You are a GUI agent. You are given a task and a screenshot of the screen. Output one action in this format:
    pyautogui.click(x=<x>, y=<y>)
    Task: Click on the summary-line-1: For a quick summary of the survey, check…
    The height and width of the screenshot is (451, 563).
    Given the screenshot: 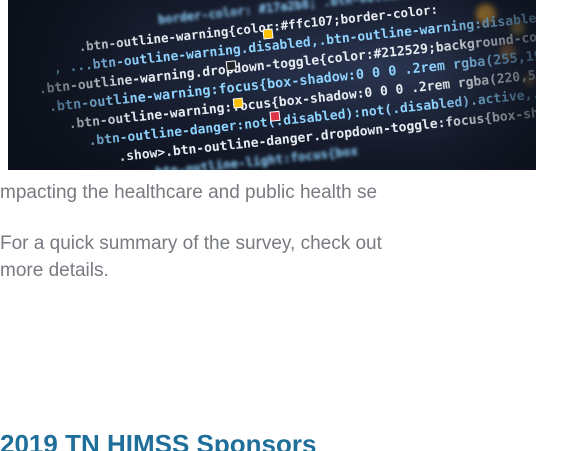 What is the action you would take?
    pyautogui.click(x=191, y=243)
    